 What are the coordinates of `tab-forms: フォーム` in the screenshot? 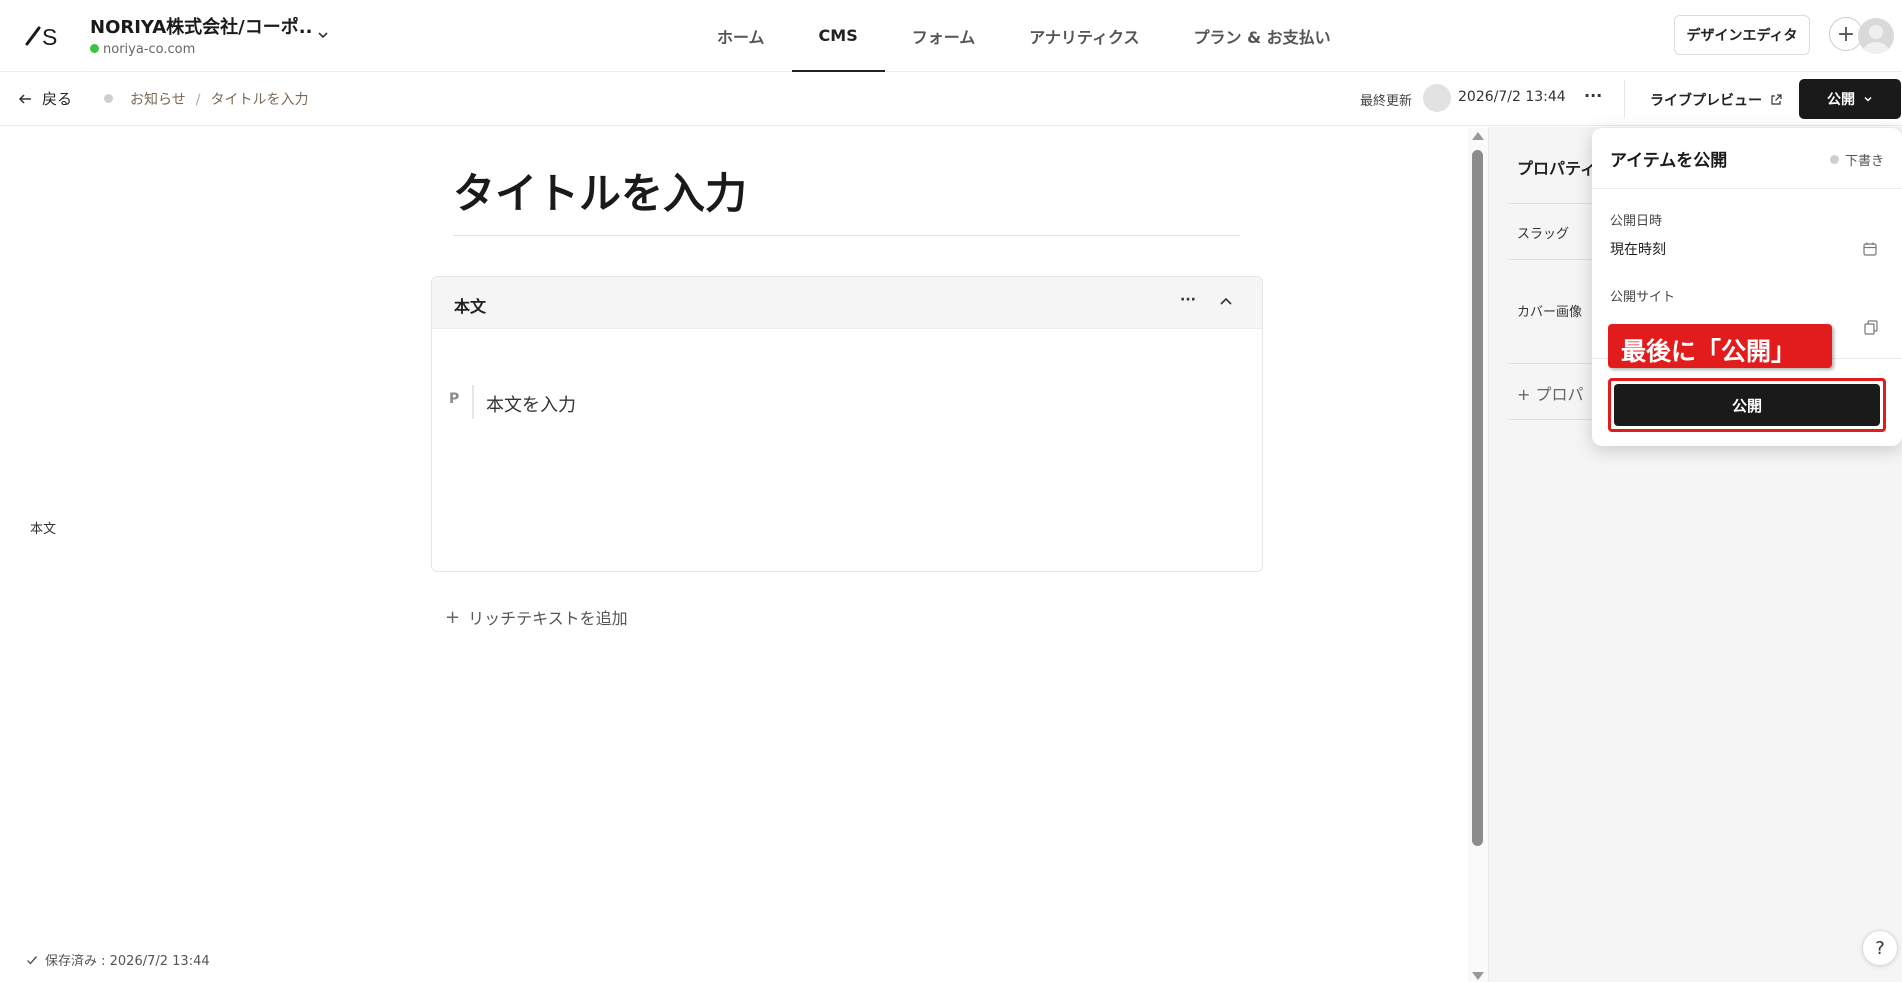 It's located at (944, 36).